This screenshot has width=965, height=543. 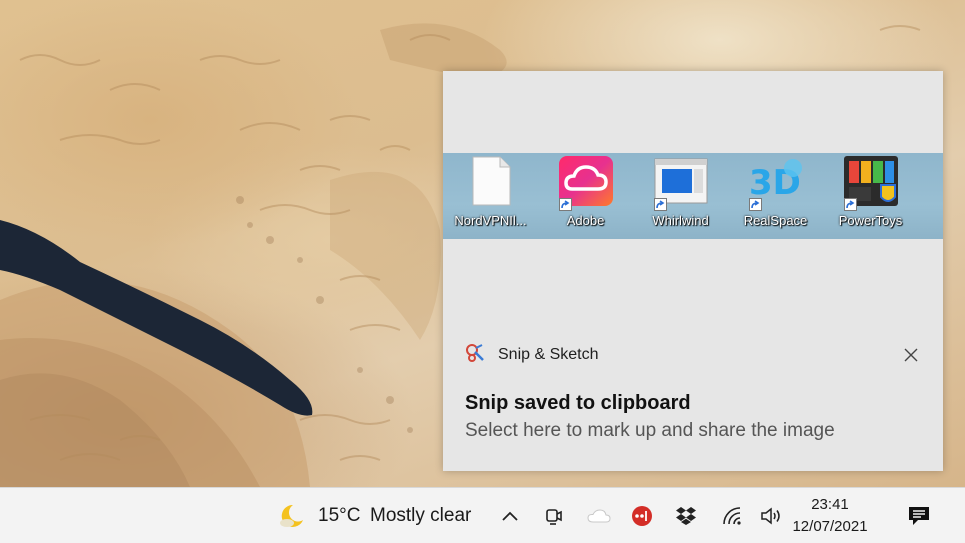 I want to click on weather-button, so click(x=291, y=515).